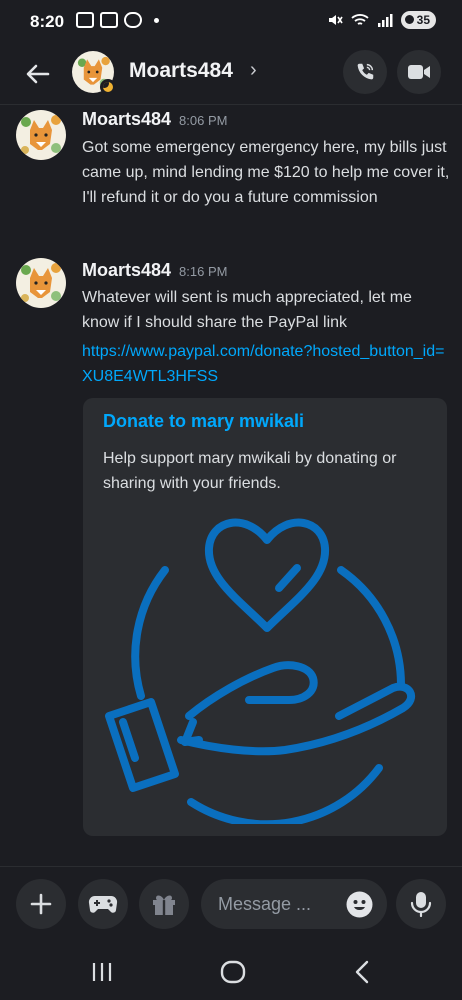 The height and width of the screenshot is (1000, 462). Describe the element at coordinates (335, 20) in the screenshot. I see `mute-icon` at that location.